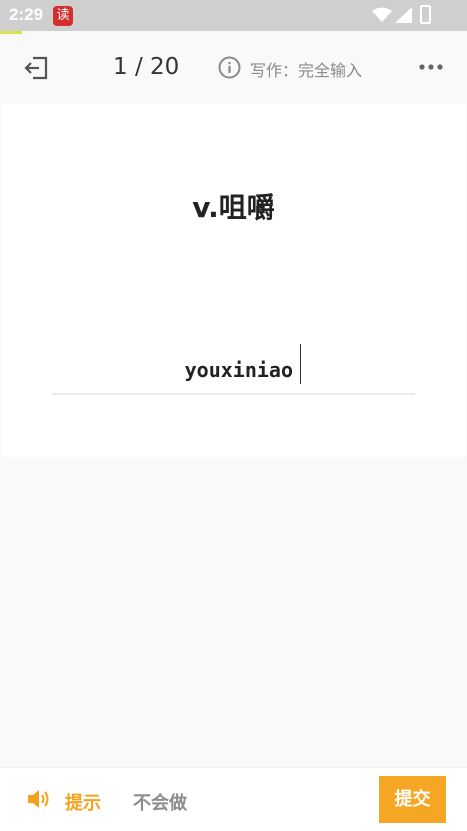 This screenshot has width=467, height=831. I want to click on info-icon, so click(229, 67).